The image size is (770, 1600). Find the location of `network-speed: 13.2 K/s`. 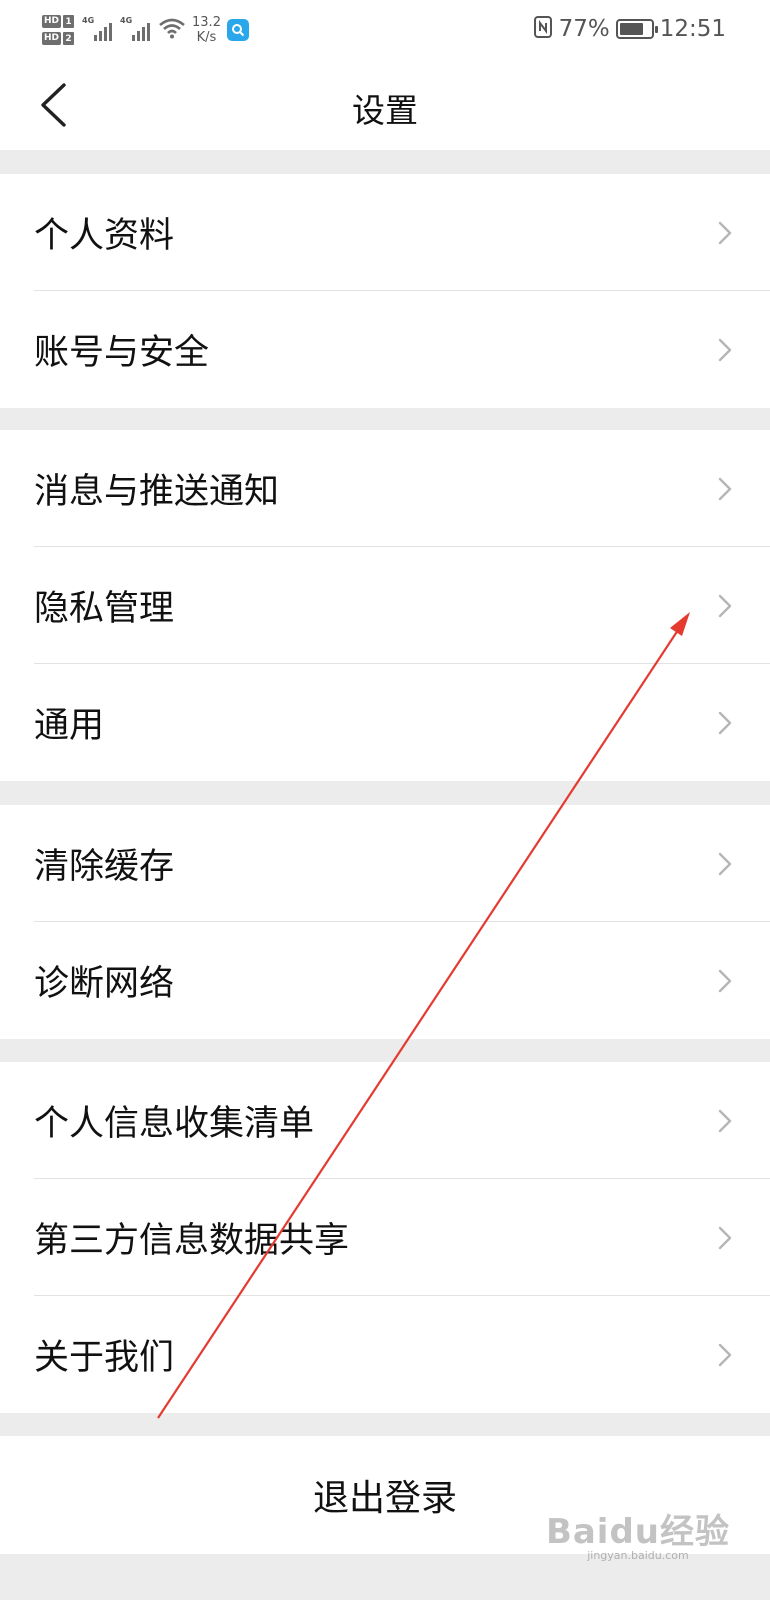

network-speed: 13.2 K/s is located at coordinates (206, 30).